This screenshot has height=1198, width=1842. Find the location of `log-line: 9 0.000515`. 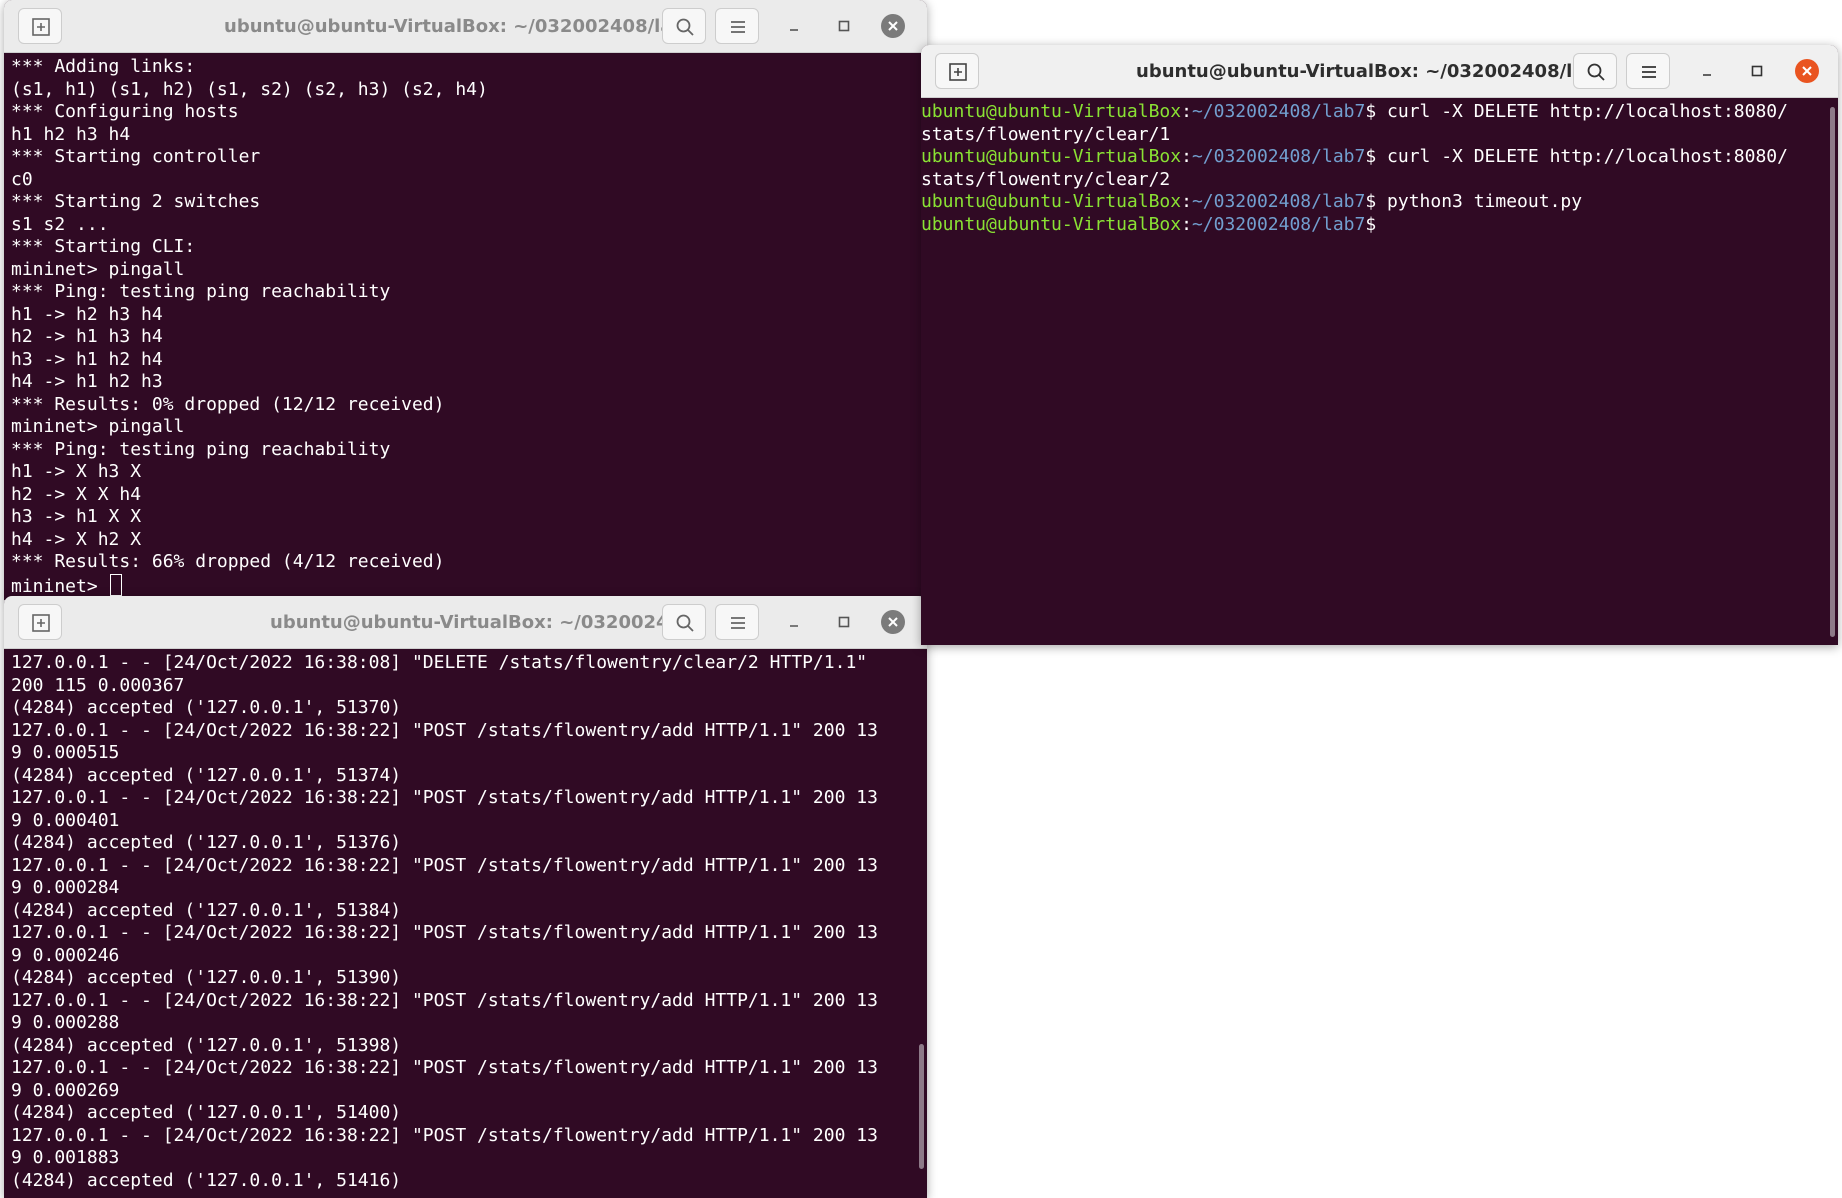

log-line: 9 0.000515 is located at coordinates (65, 752).